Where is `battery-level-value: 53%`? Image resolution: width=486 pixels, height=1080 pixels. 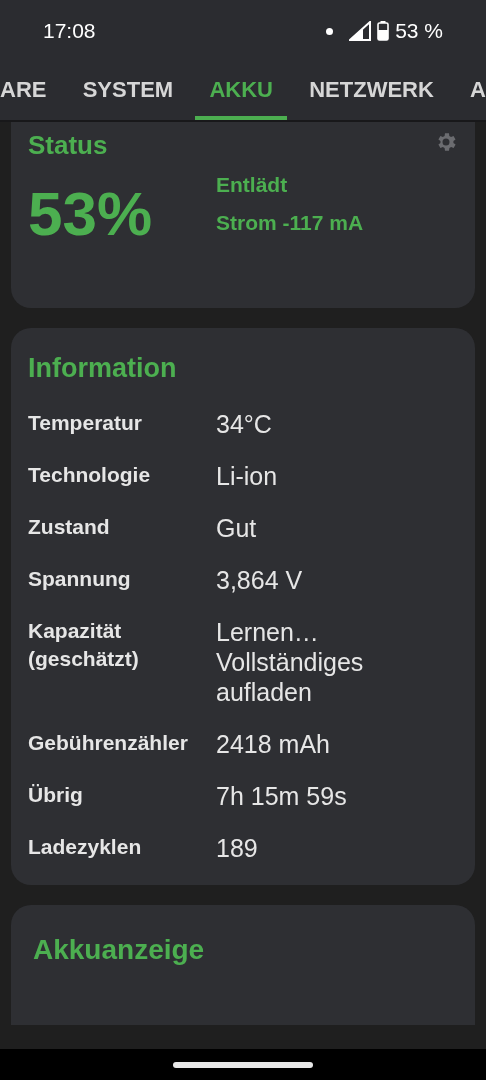 battery-level-value: 53% is located at coordinates (91, 214).